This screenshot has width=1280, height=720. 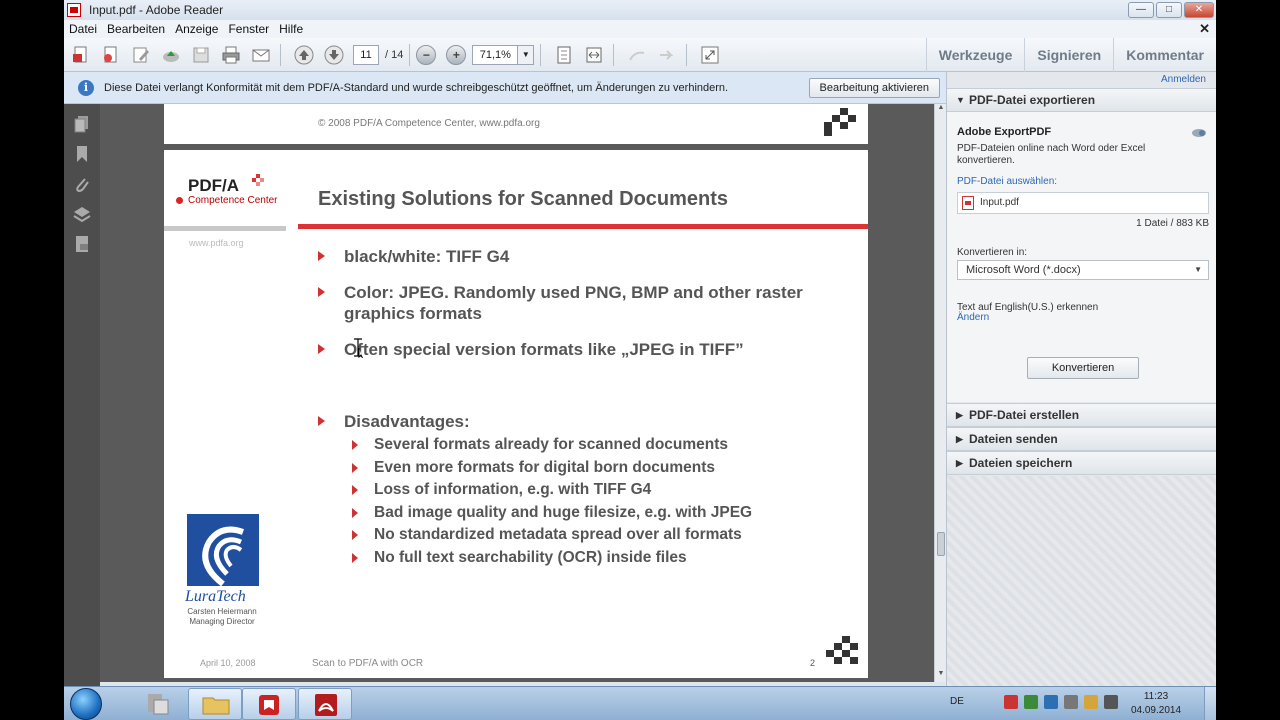 What do you see at coordinates (228, 663) in the screenshot?
I see `slide-date: April 10, 2008` at bounding box center [228, 663].